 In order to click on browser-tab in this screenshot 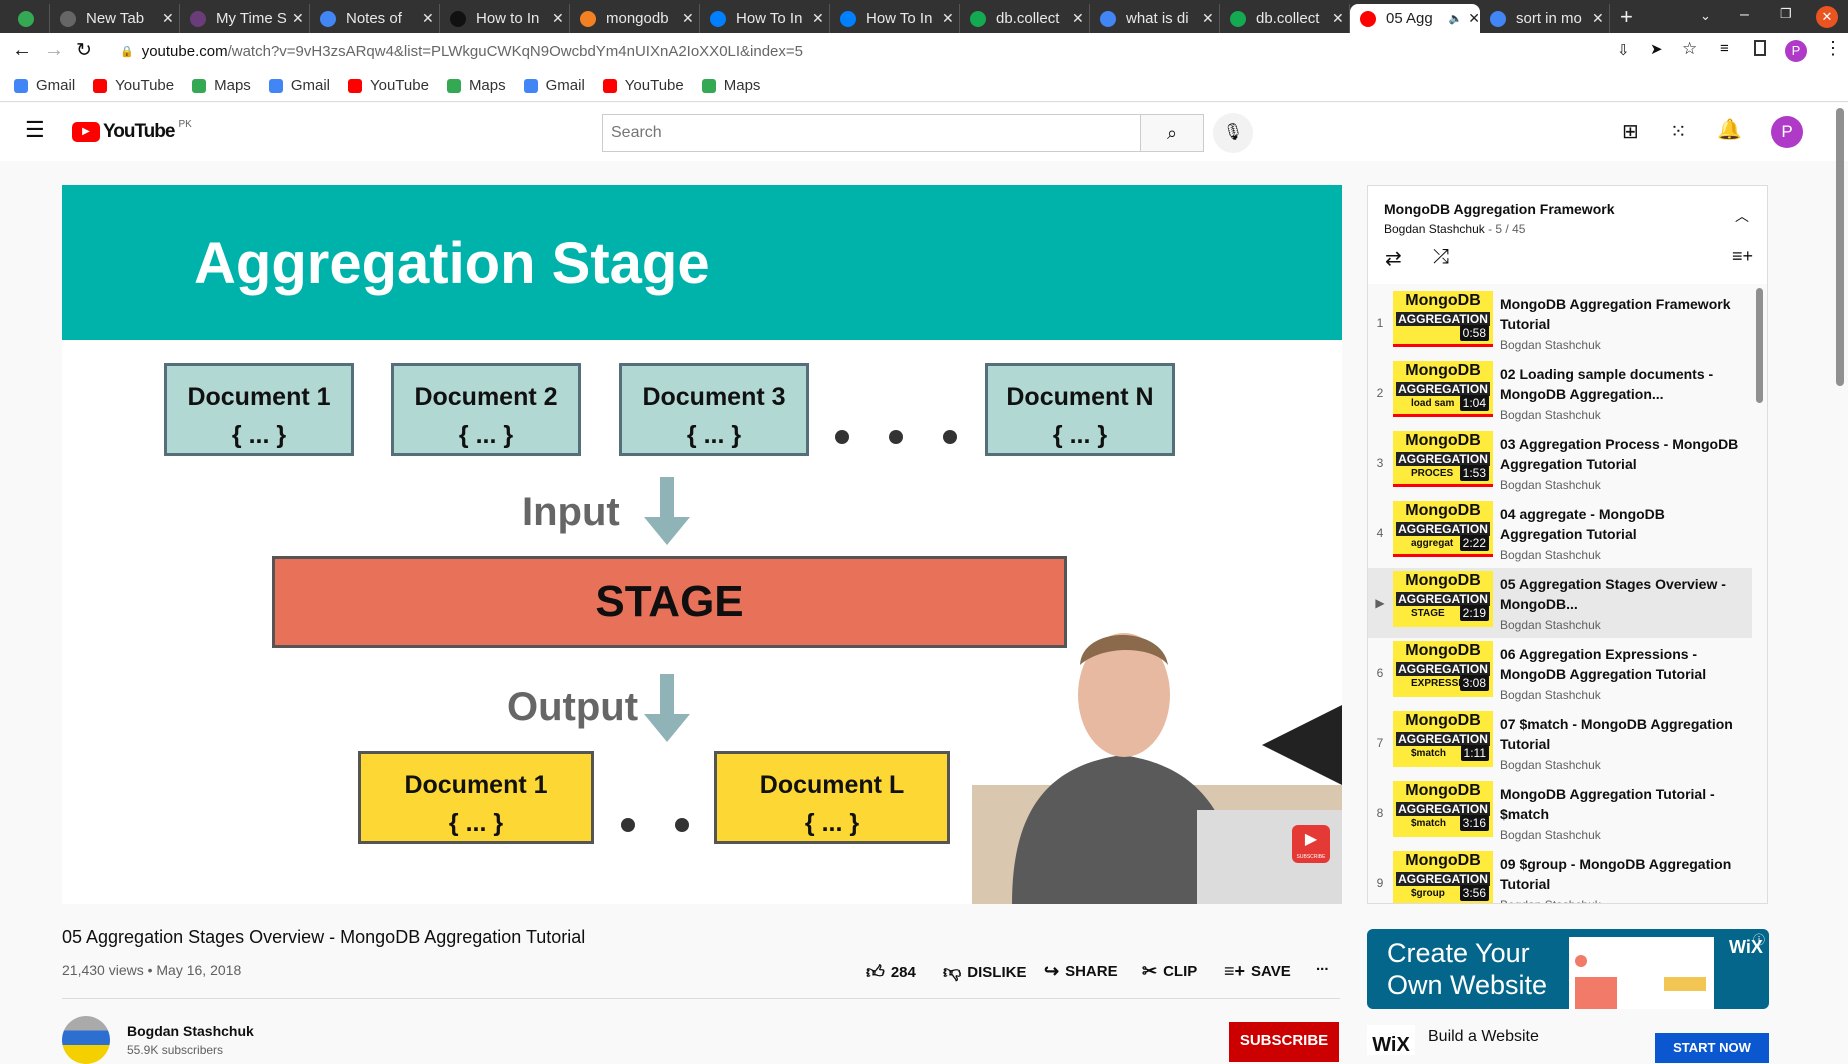, I will do `click(29, 18)`.